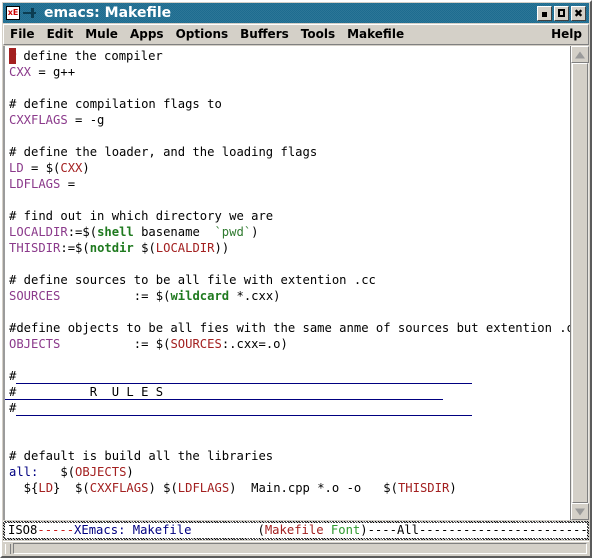  I want to click on xemacs-icon-label: xE, so click(13, 13).